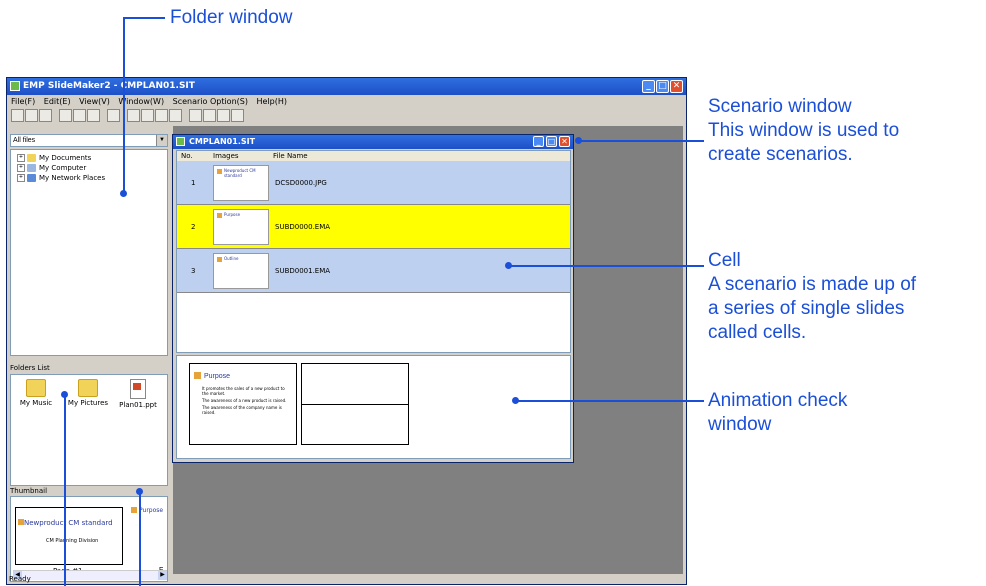  What do you see at coordinates (57, 101) in the screenshot?
I see `menu-edit: Edit(E)` at bounding box center [57, 101].